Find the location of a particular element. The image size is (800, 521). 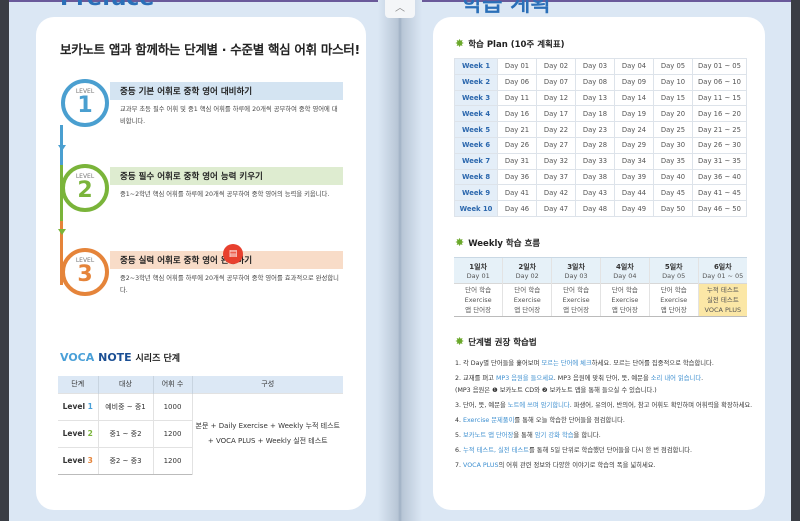

left-page-heading: Preface is located at coordinates (107, 5).